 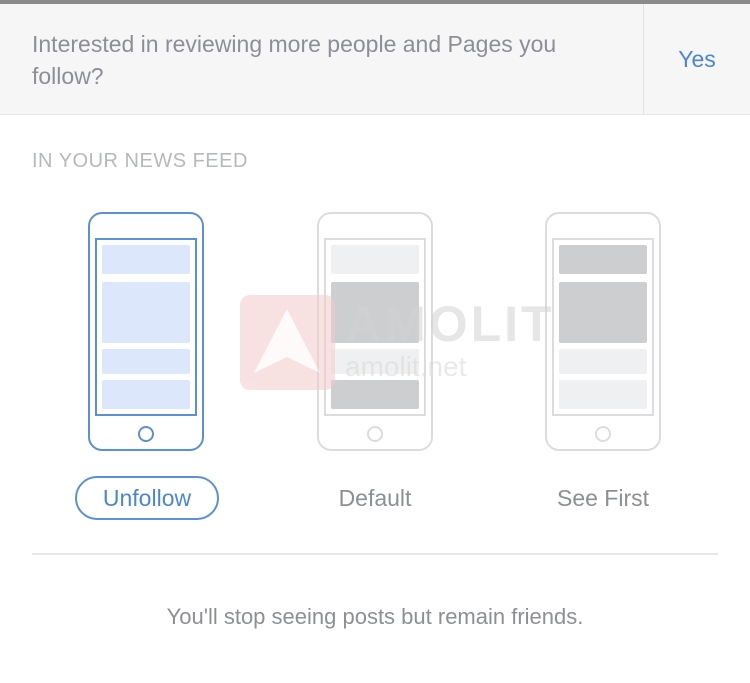 What do you see at coordinates (147, 498) in the screenshot?
I see `unfollow-option-button: Unfollow` at bounding box center [147, 498].